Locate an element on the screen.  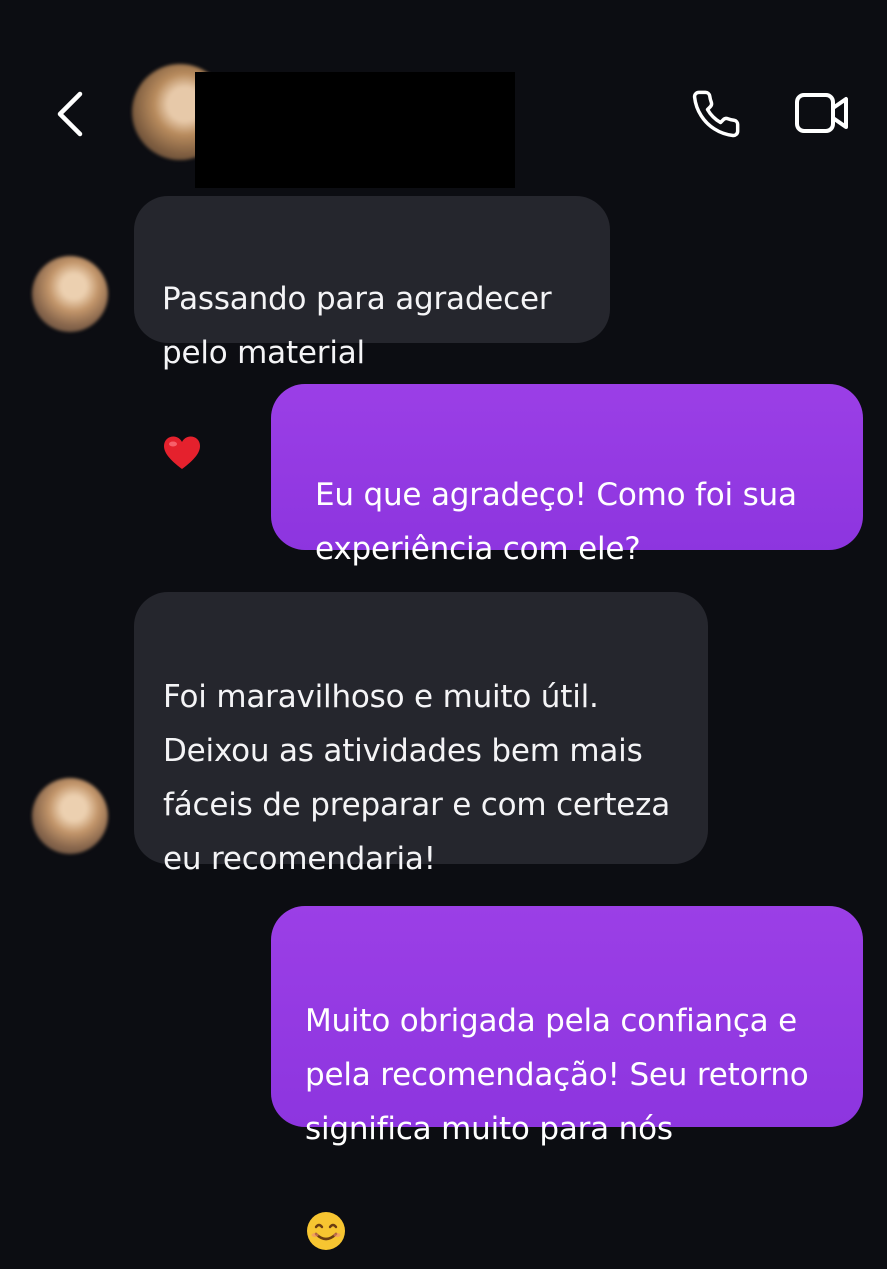
message-bubble-incoming: Passando para agradecer pelo material is located at coordinates (372, 332).